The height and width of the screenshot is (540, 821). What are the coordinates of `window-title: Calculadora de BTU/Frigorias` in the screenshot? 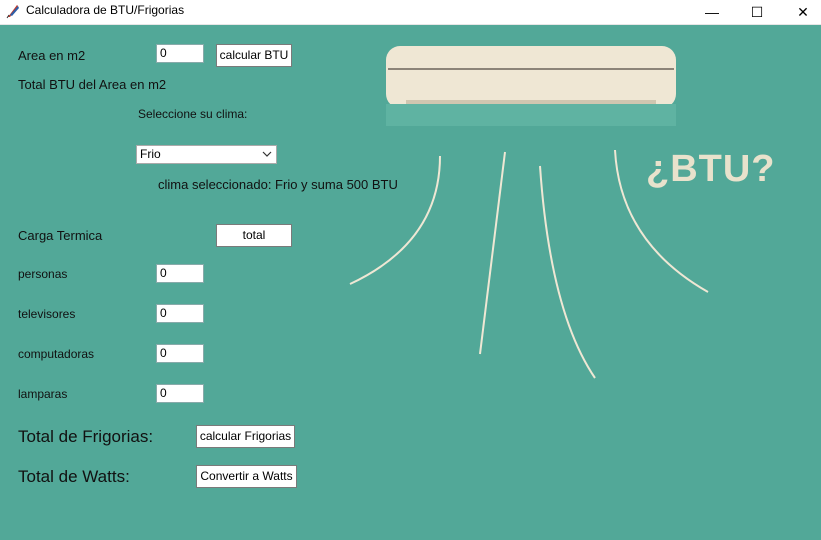 It's located at (105, 10).